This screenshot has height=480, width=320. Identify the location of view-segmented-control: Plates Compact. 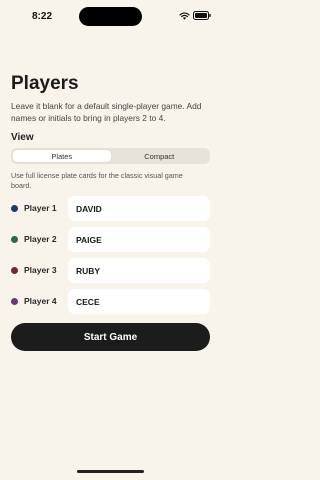
(110, 156).